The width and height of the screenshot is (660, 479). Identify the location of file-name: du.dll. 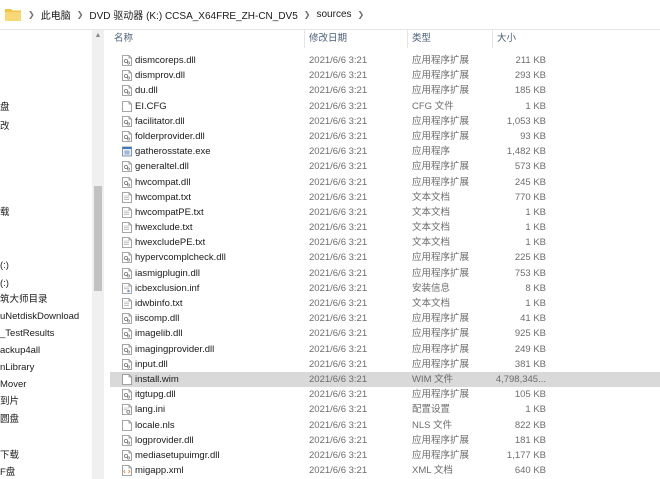
(146, 91).